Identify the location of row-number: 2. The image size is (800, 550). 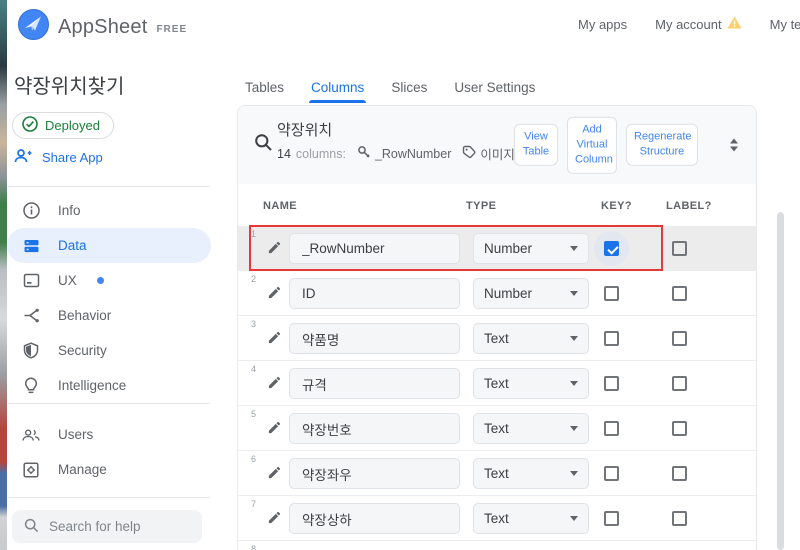
(254, 279).